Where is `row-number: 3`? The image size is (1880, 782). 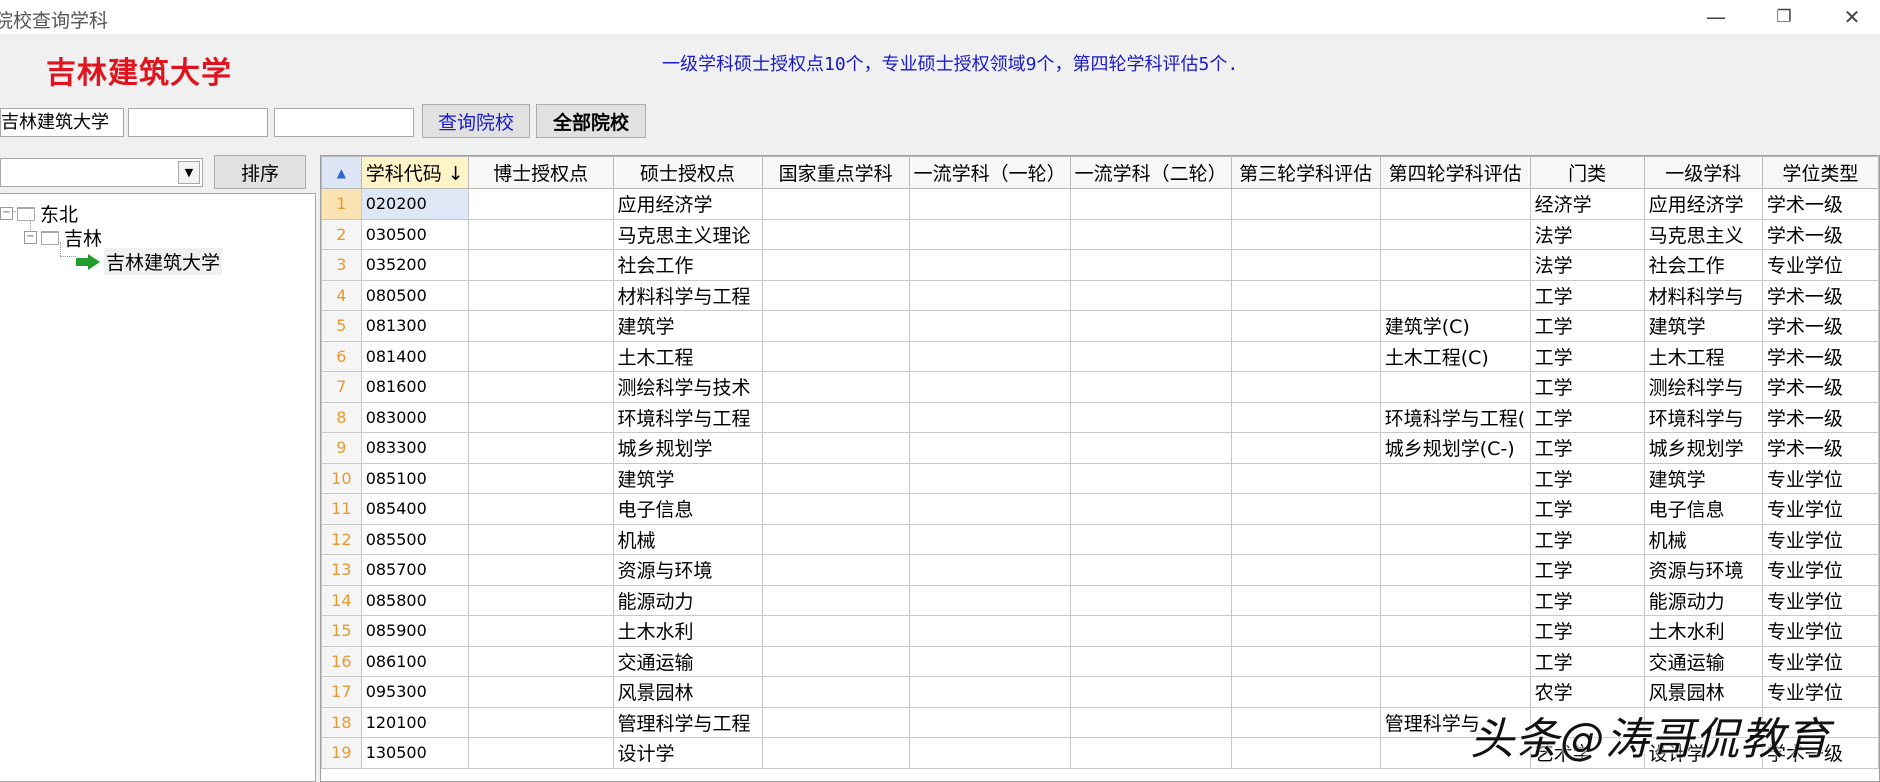
row-number: 3 is located at coordinates (341, 265).